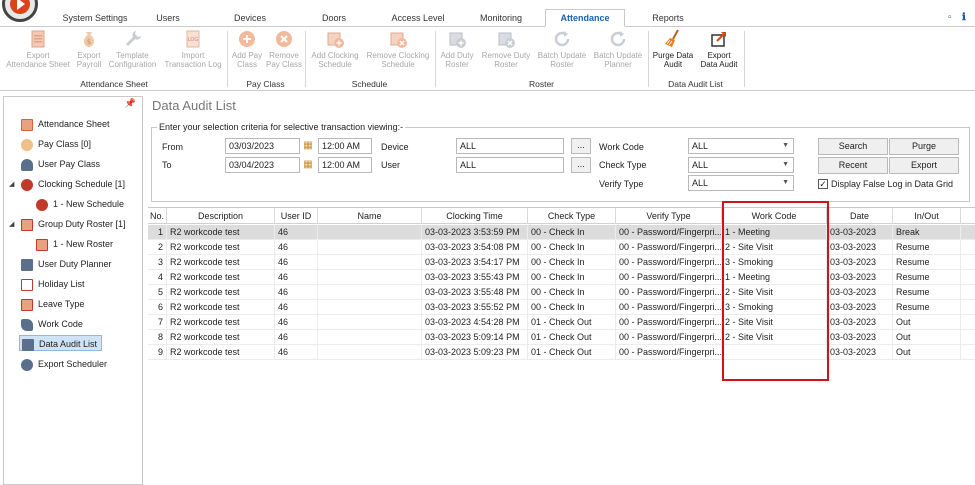 The height and width of the screenshot is (485, 975). I want to click on column-header-no: No., so click(157, 216).